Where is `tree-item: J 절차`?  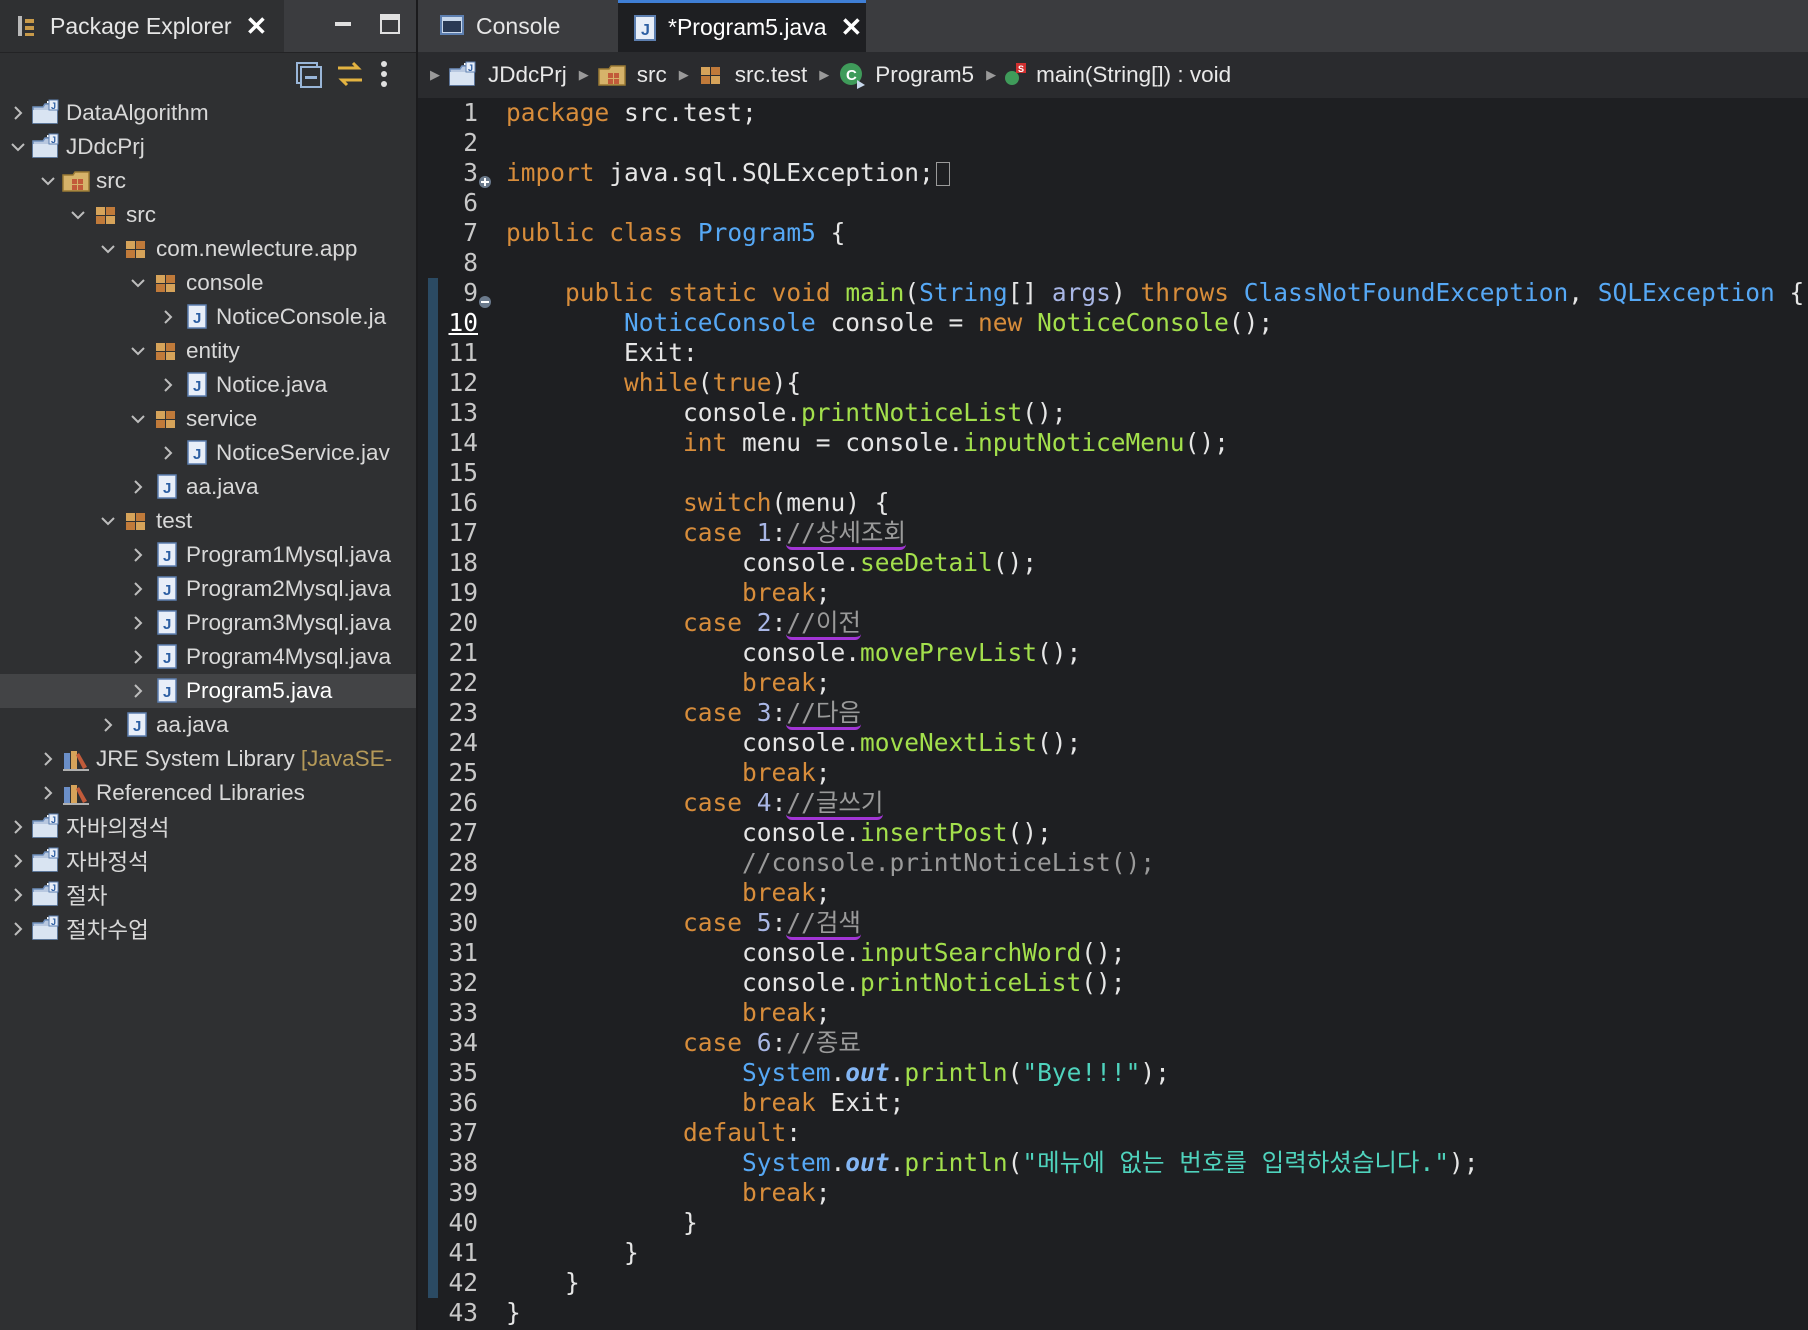
tree-item: J 절차 is located at coordinates (208, 895).